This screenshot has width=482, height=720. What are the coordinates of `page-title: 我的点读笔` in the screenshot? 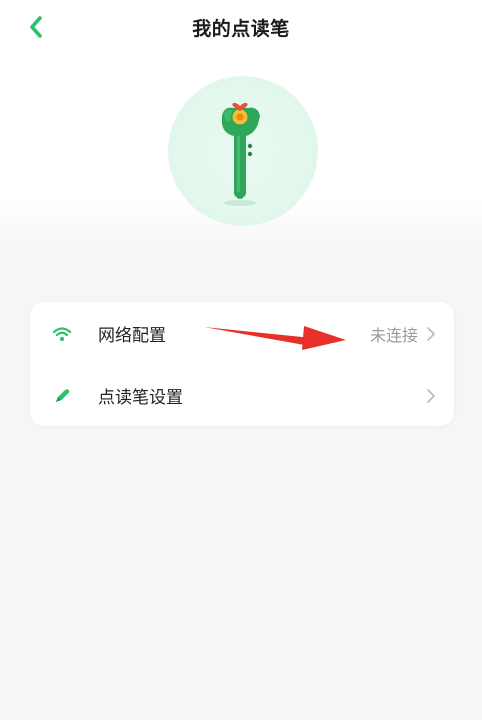 It's located at (241, 29).